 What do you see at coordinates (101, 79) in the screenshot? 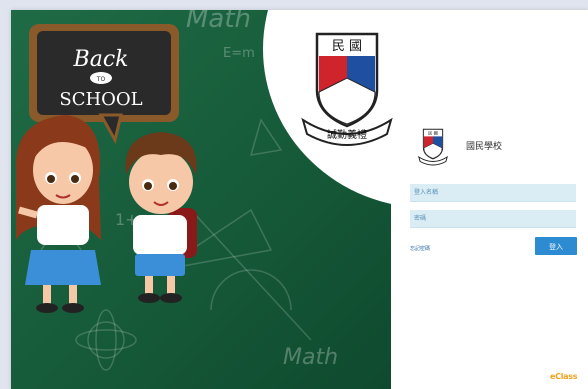
I see `chalkboard-to-text: TO` at bounding box center [101, 79].